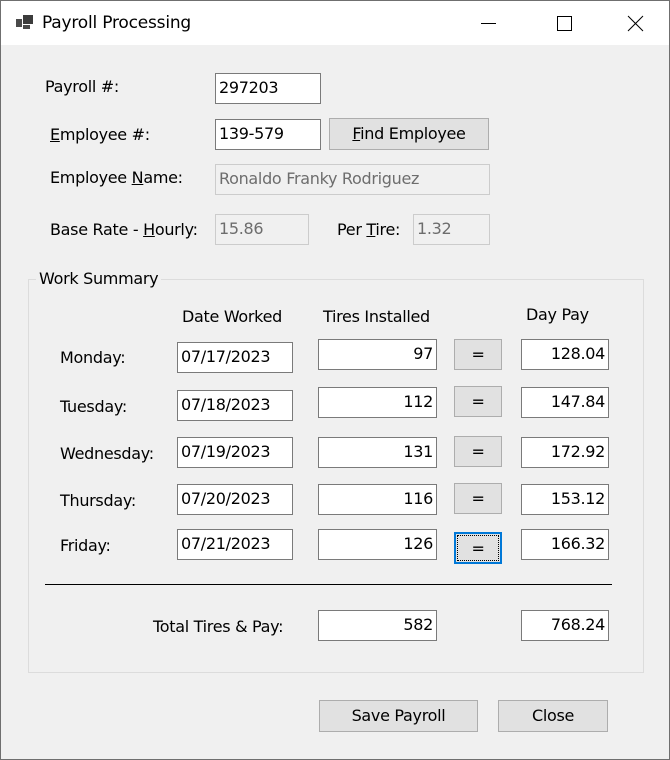 The width and height of the screenshot is (670, 760). Describe the element at coordinates (232, 316) in the screenshot. I see `date-worked-header: Date Worked` at that location.